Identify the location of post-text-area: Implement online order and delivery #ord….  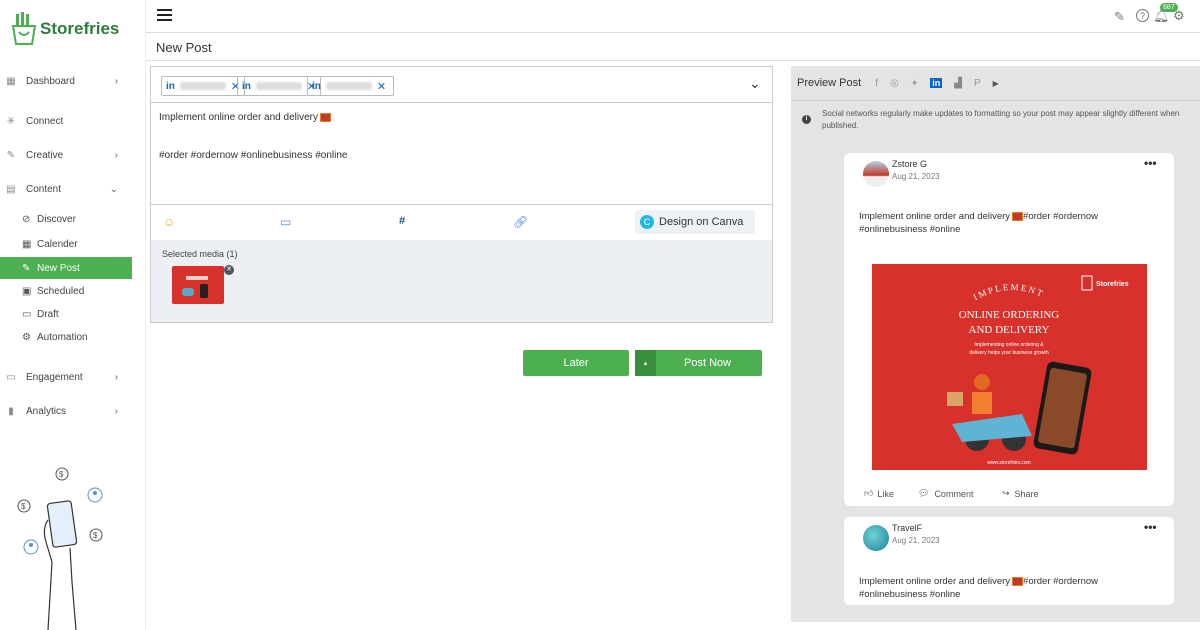
(461, 154).